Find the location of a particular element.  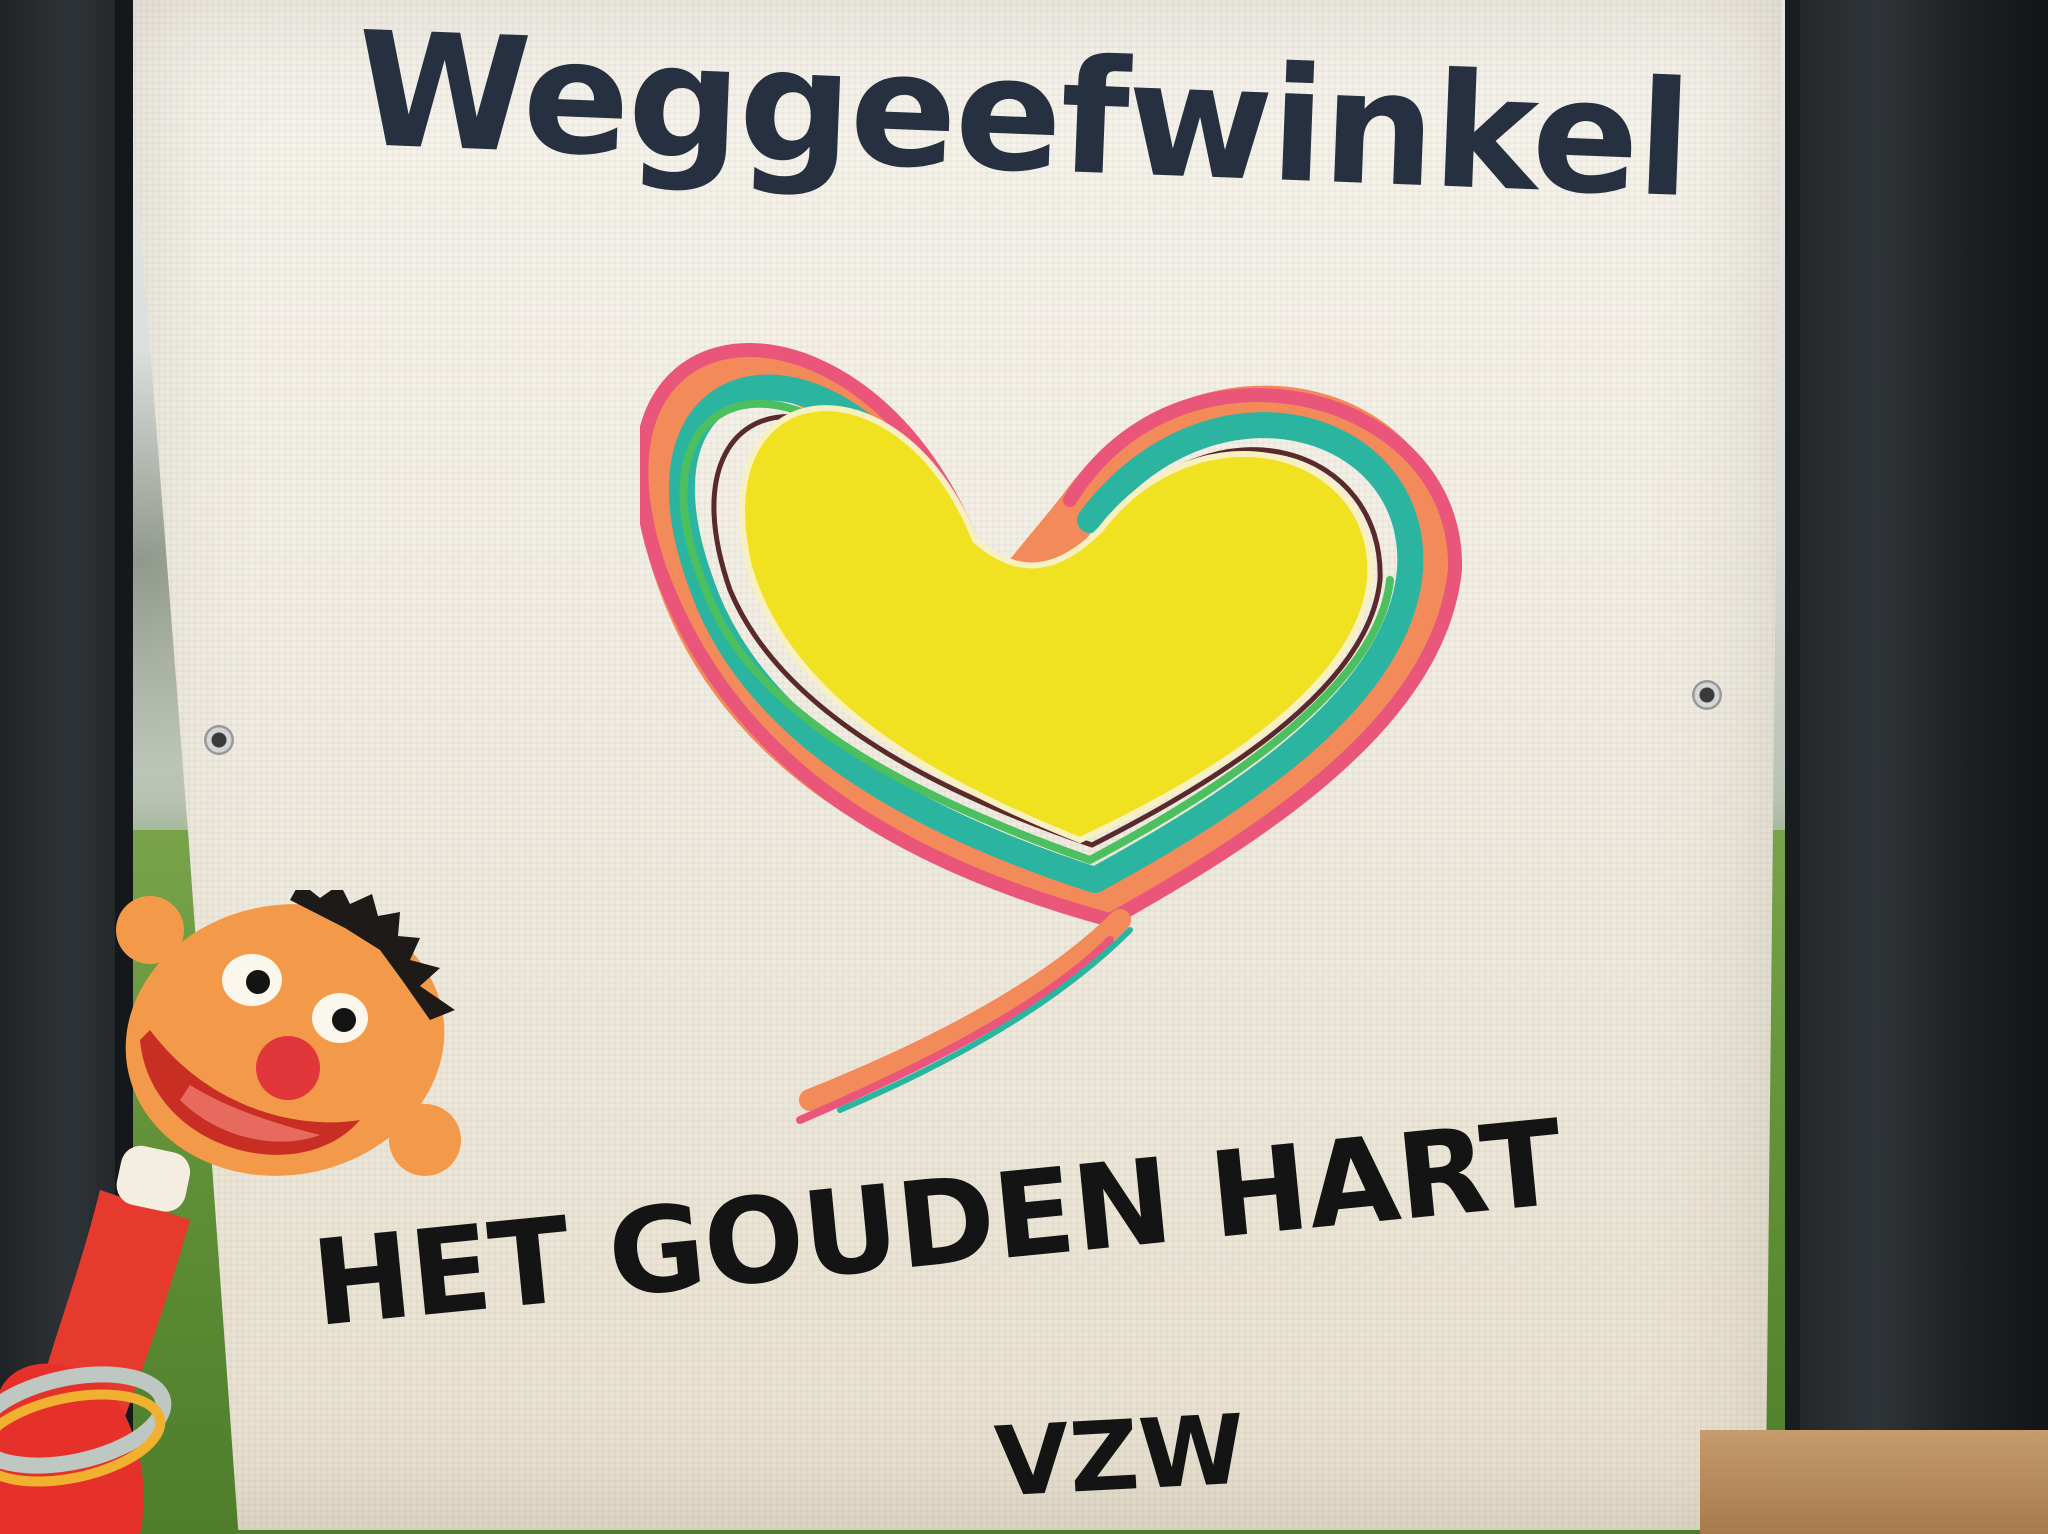

dark-pillar is located at coordinates (1924, 767).